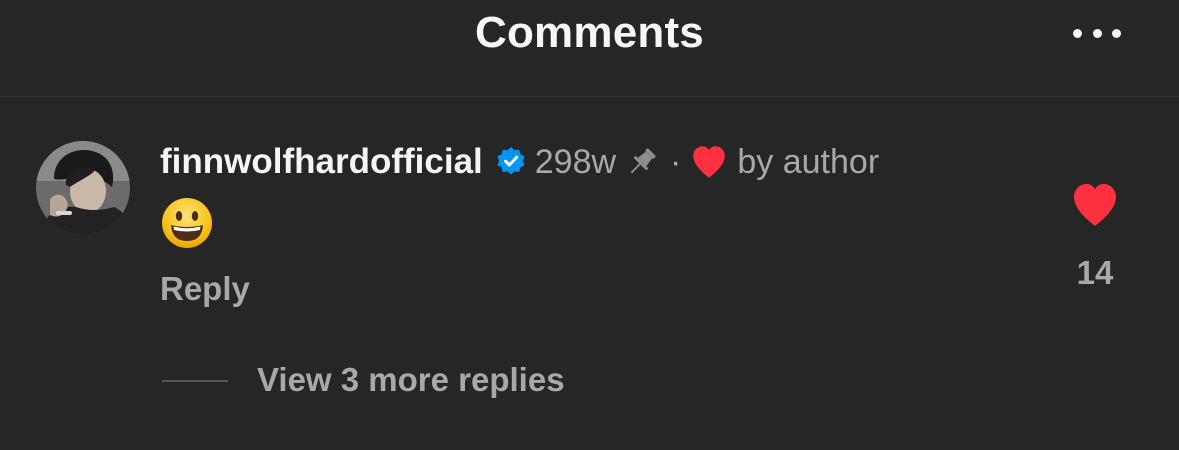 This screenshot has width=1179, height=450. I want to click on pin-icon, so click(643, 161).